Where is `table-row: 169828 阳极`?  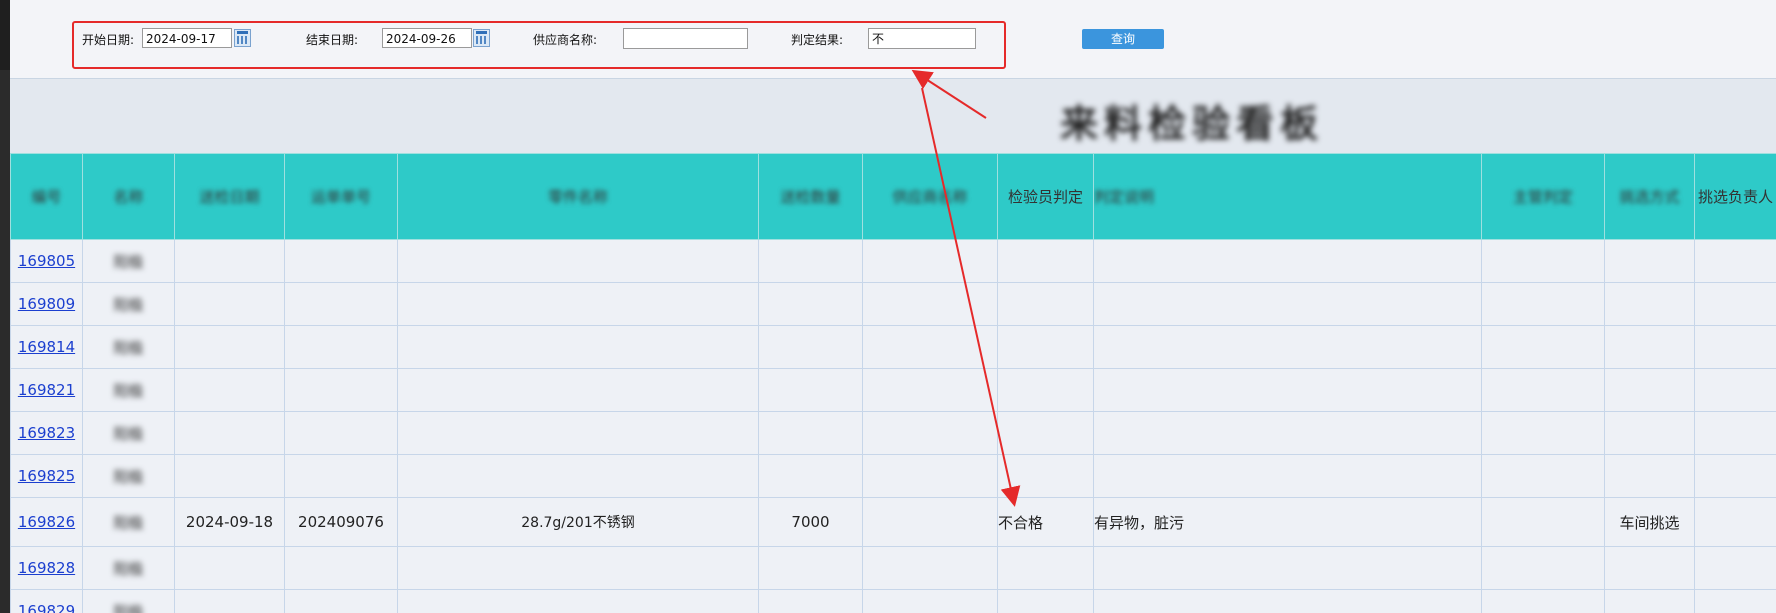
table-row: 169828 阳极 is located at coordinates (893, 568).